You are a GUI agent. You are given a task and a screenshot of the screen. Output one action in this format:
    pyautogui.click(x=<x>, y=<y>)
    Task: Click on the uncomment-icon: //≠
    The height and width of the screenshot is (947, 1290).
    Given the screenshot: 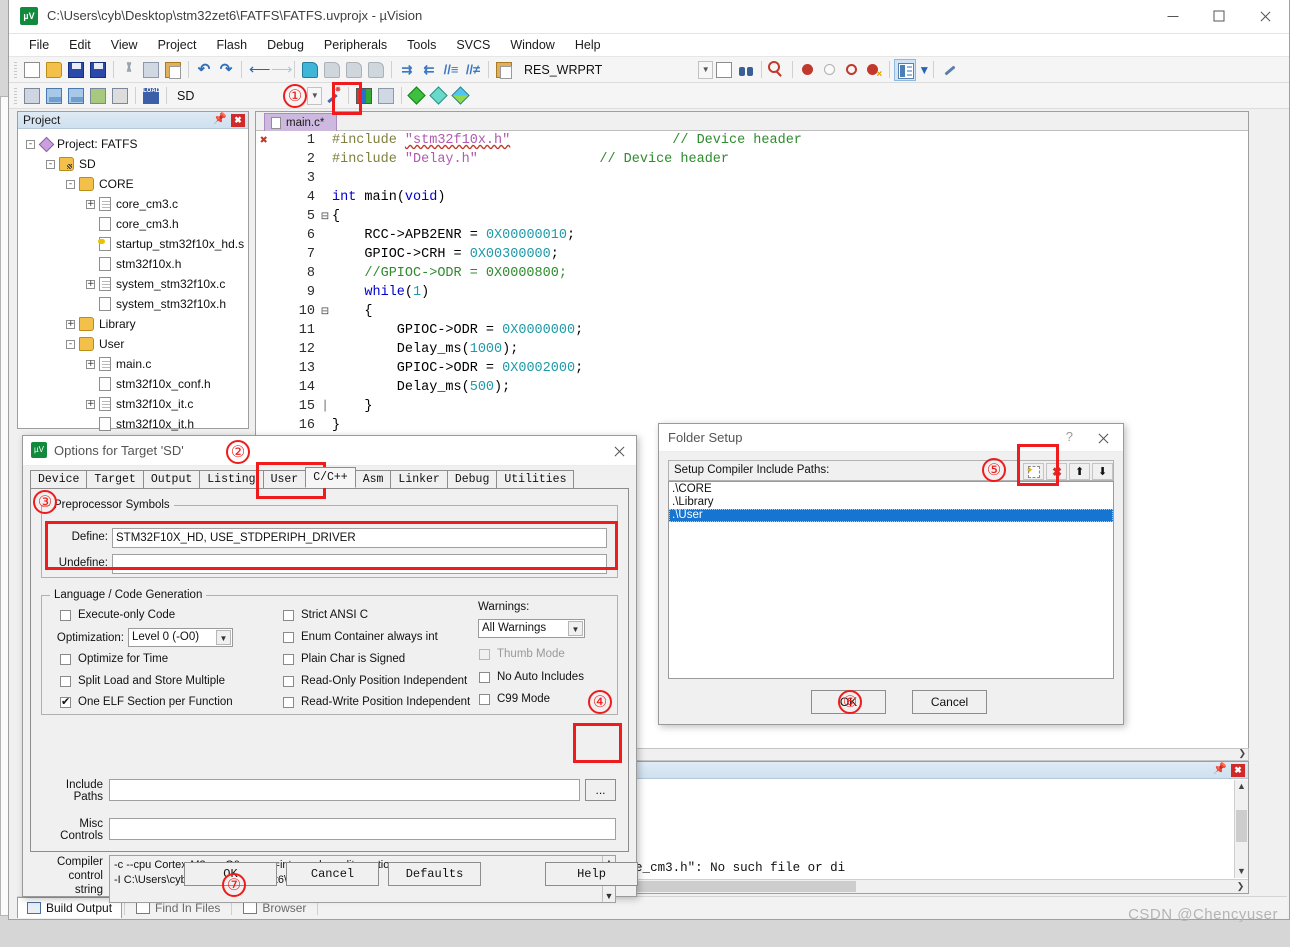 What is the action you would take?
    pyautogui.click(x=473, y=70)
    